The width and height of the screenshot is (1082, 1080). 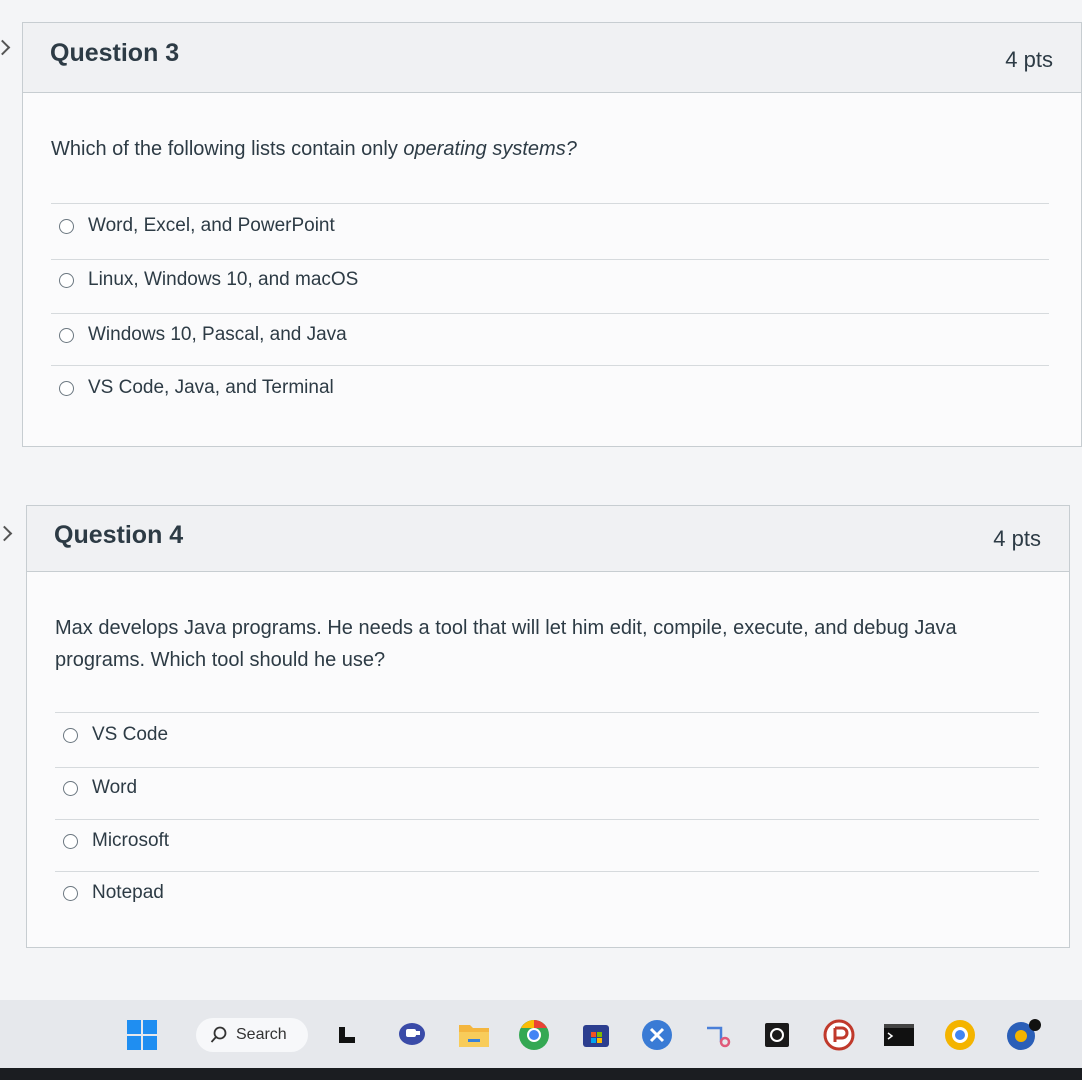 I want to click on question-4-answer-4: Notepad, so click(x=113, y=893).